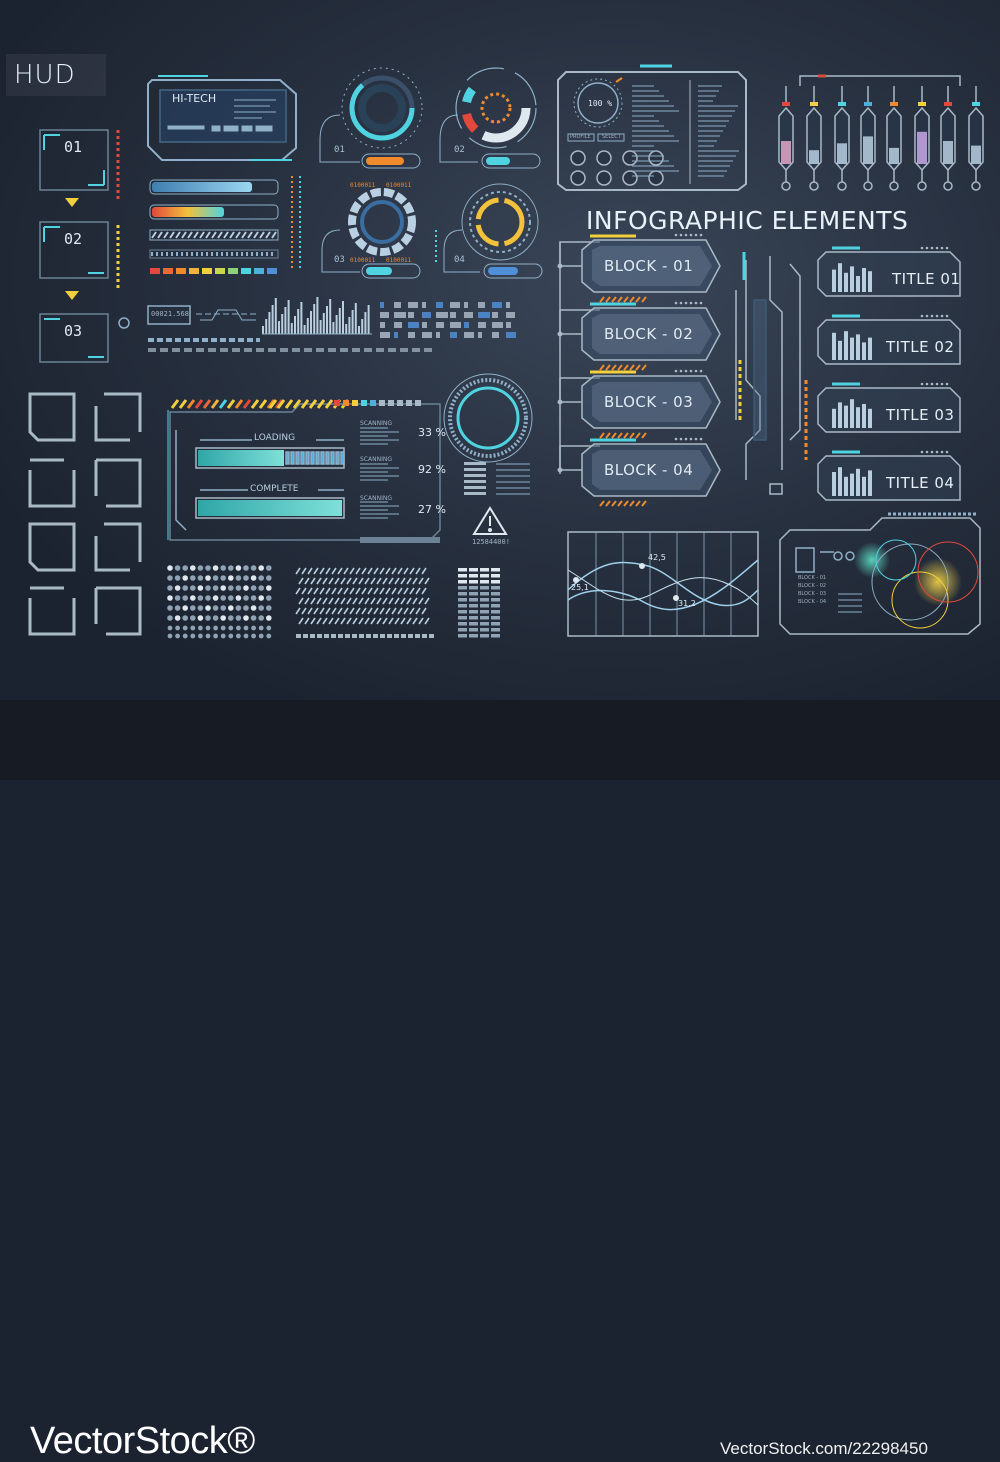  I want to click on block-label-4: BLOCK - 04, so click(648, 470).